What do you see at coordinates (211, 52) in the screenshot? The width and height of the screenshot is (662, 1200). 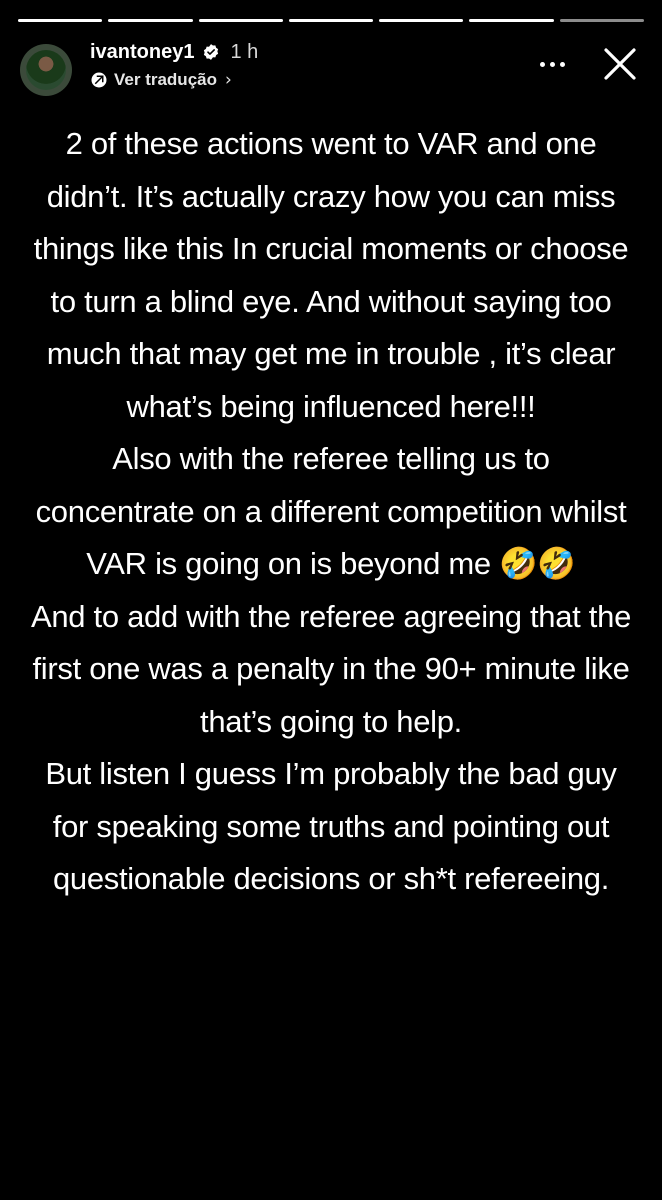 I see `verified-badge-icon` at bounding box center [211, 52].